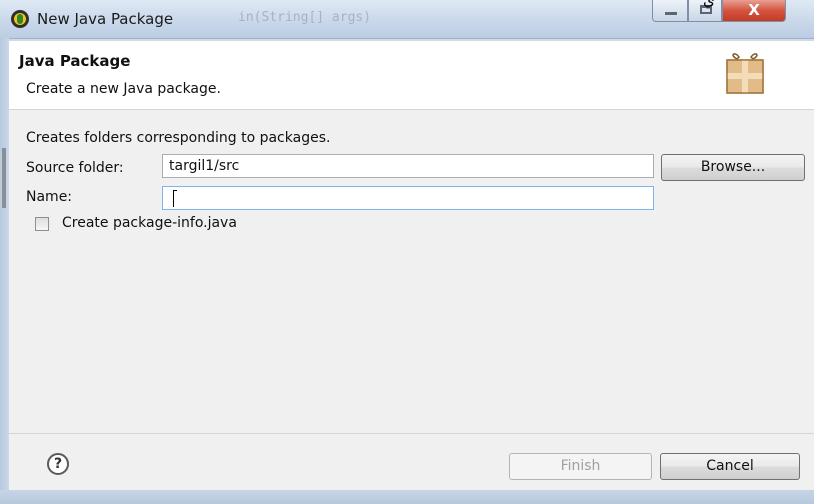  What do you see at coordinates (407, 497) in the screenshot?
I see `window-bottom-border` at bounding box center [407, 497].